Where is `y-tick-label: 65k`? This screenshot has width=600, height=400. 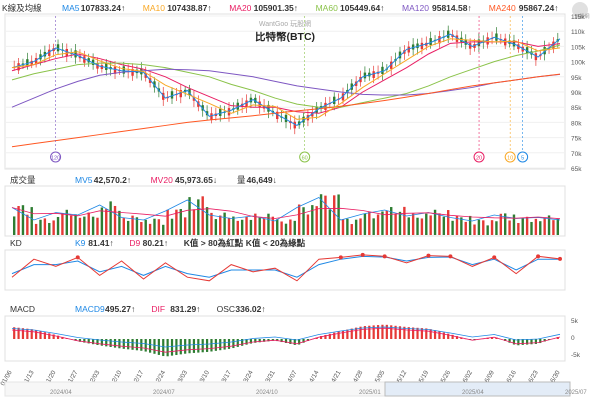 y-tick-label: 65k is located at coordinates (576, 169).